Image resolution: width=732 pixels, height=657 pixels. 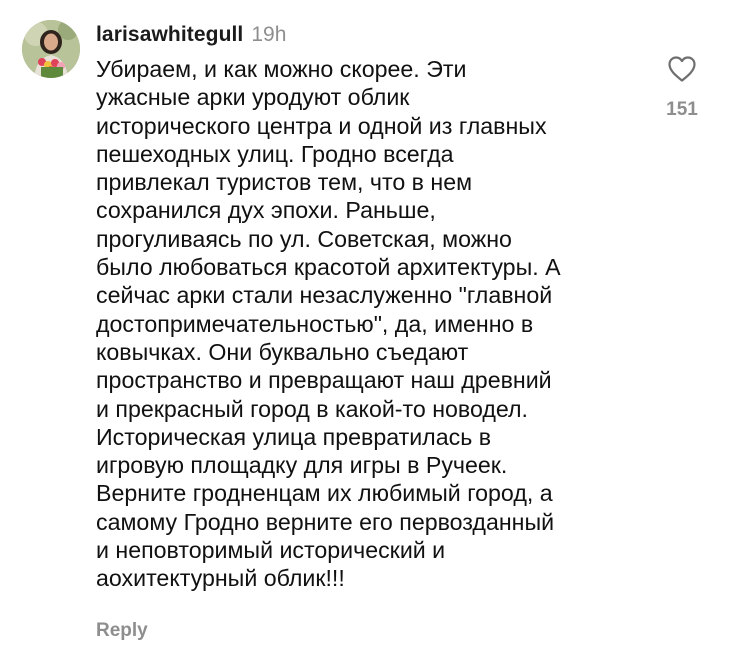 What do you see at coordinates (169, 35) in the screenshot?
I see `username: larisawhitegull` at bounding box center [169, 35].